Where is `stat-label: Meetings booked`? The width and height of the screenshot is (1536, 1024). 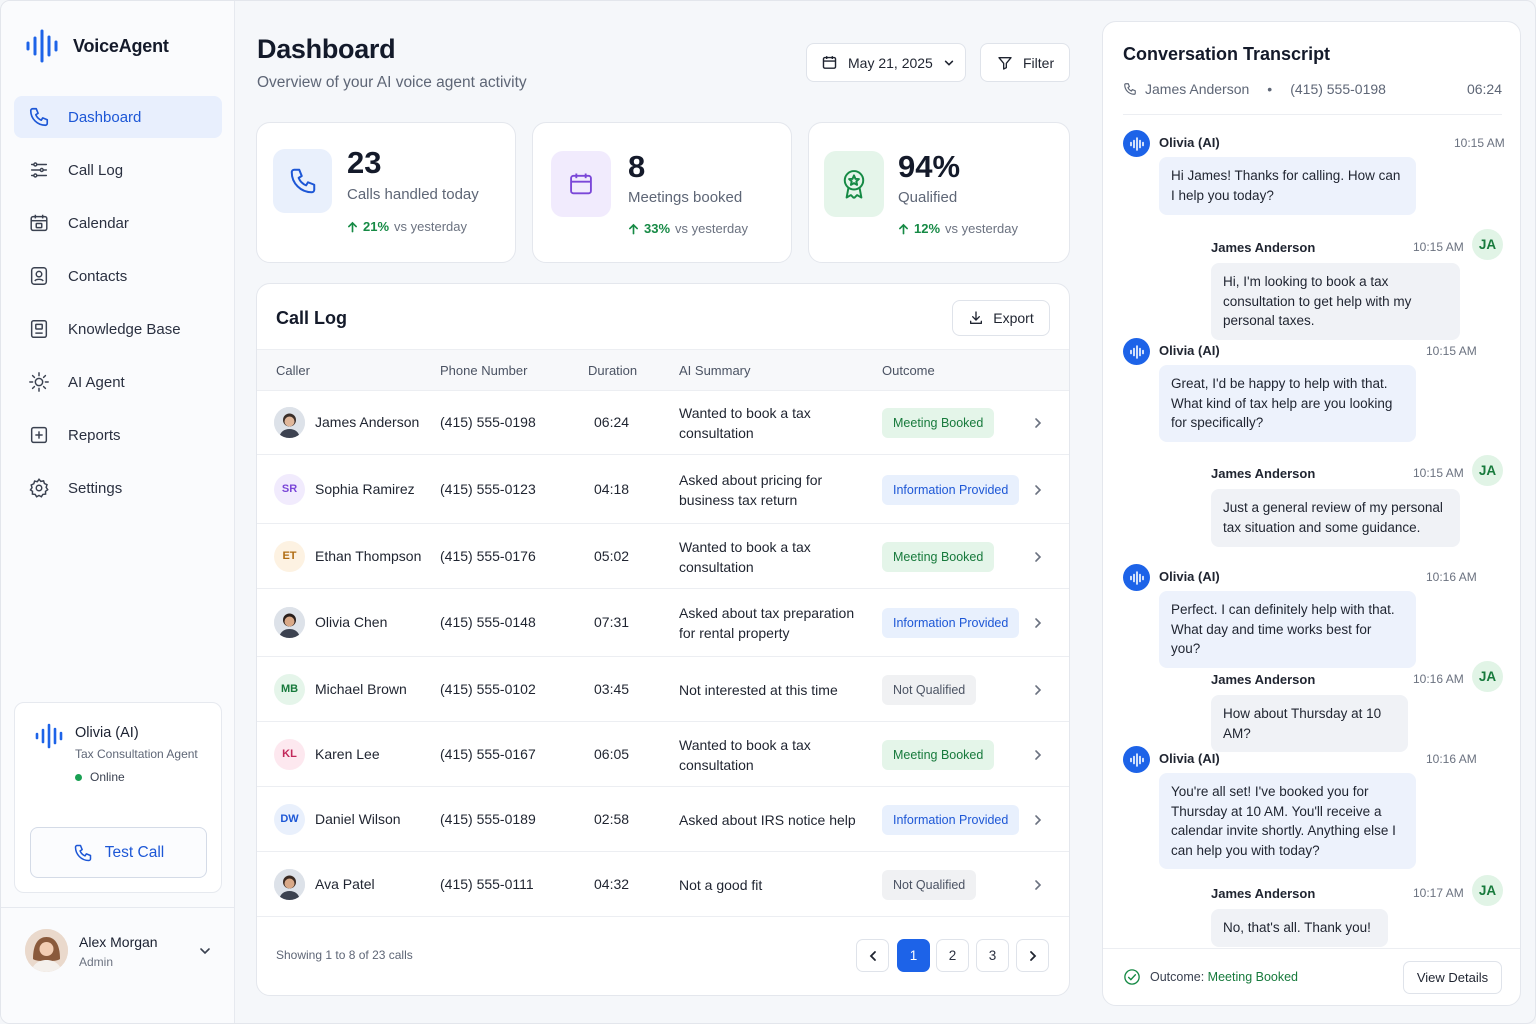
stat-label: Meetings booked is located at coordinates (685, 197).